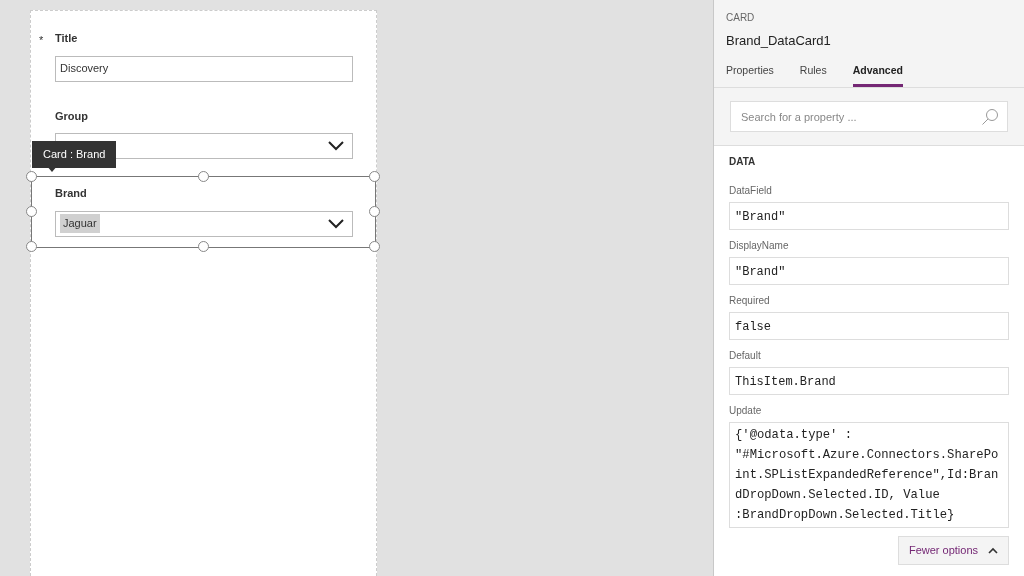 This screenshot has width=1024, height=576. I want to click on property-label: DataField, so click(751, 191).